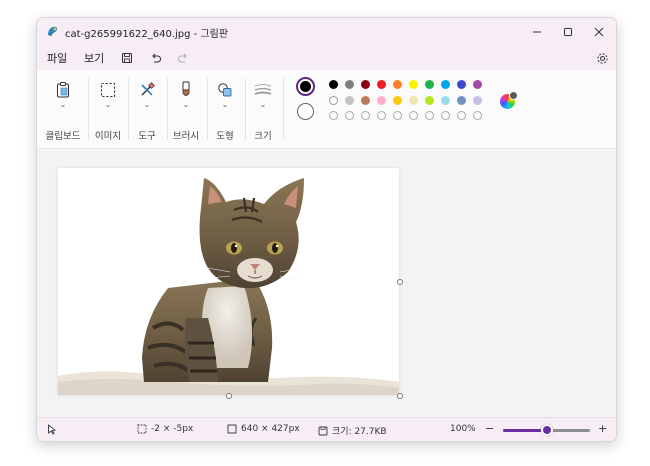 Image resolution: width=650 pixels, height=466 pixels. I want to click on canvas-size-icon, so click(232, 429).